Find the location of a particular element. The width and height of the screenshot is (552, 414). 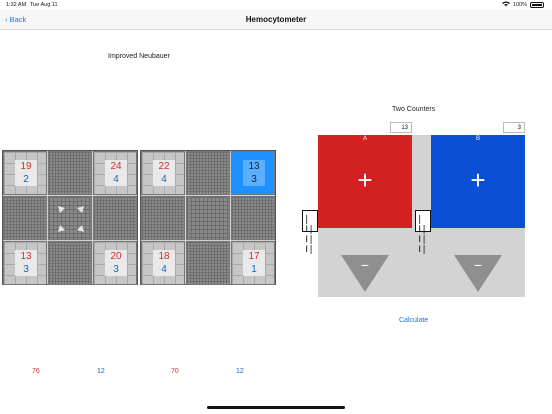

square-counts: 22 4 is located at coordinates (164, 173).